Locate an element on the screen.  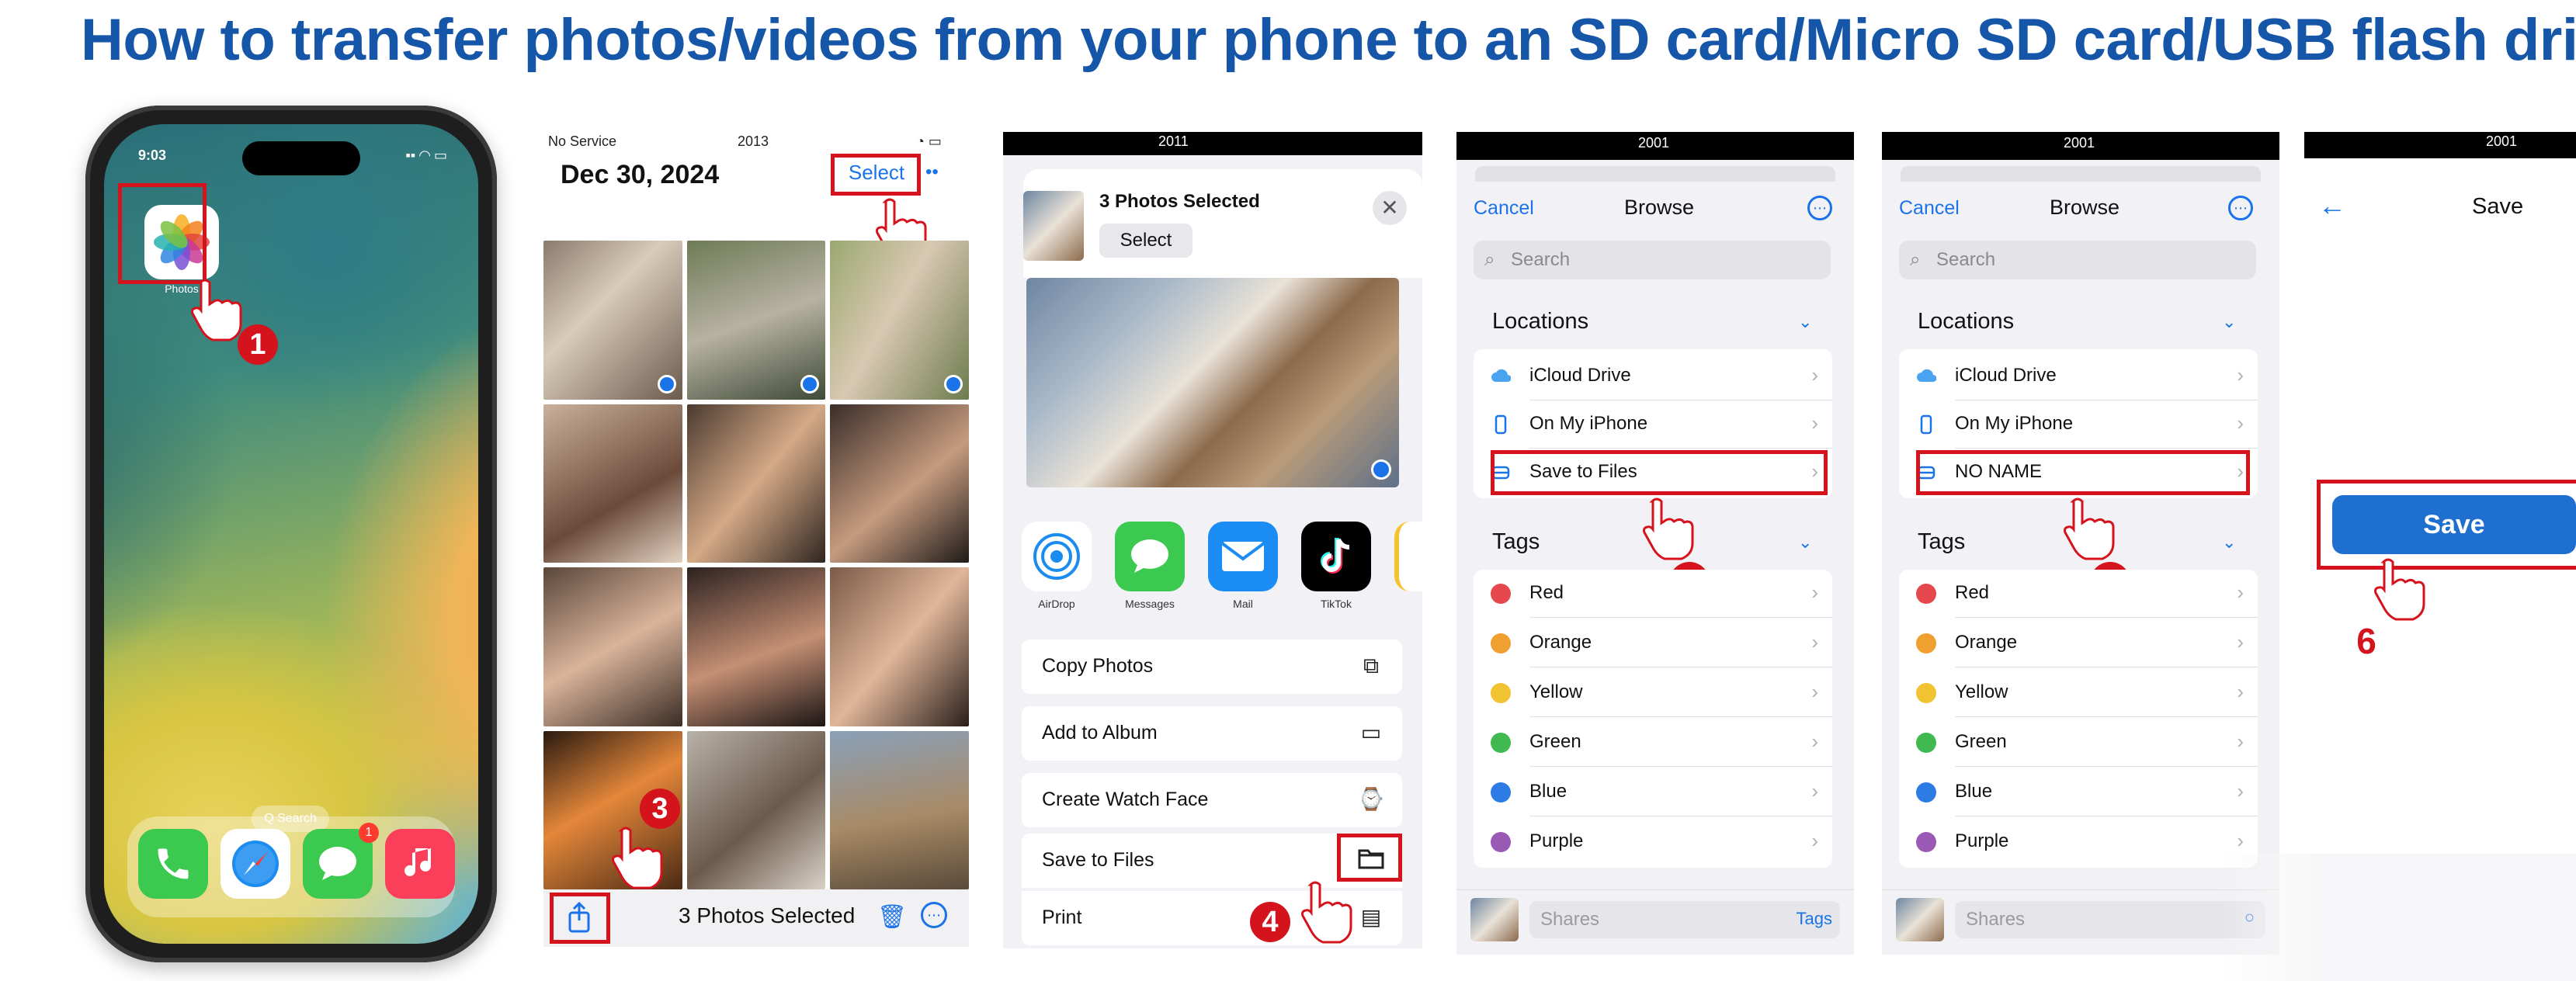
dock: 1 is located at coordinates (291, 866).